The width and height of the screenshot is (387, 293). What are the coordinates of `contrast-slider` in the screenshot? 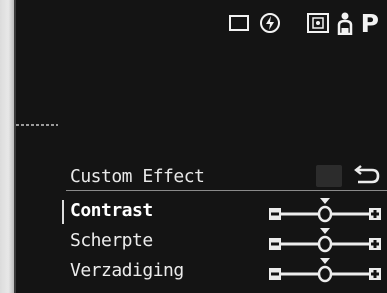 It's located at (324, 210).